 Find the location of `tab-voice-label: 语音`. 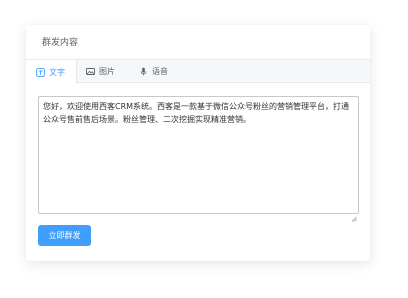

tab-voice-label: 语音 is located at coordinates (160, 71).